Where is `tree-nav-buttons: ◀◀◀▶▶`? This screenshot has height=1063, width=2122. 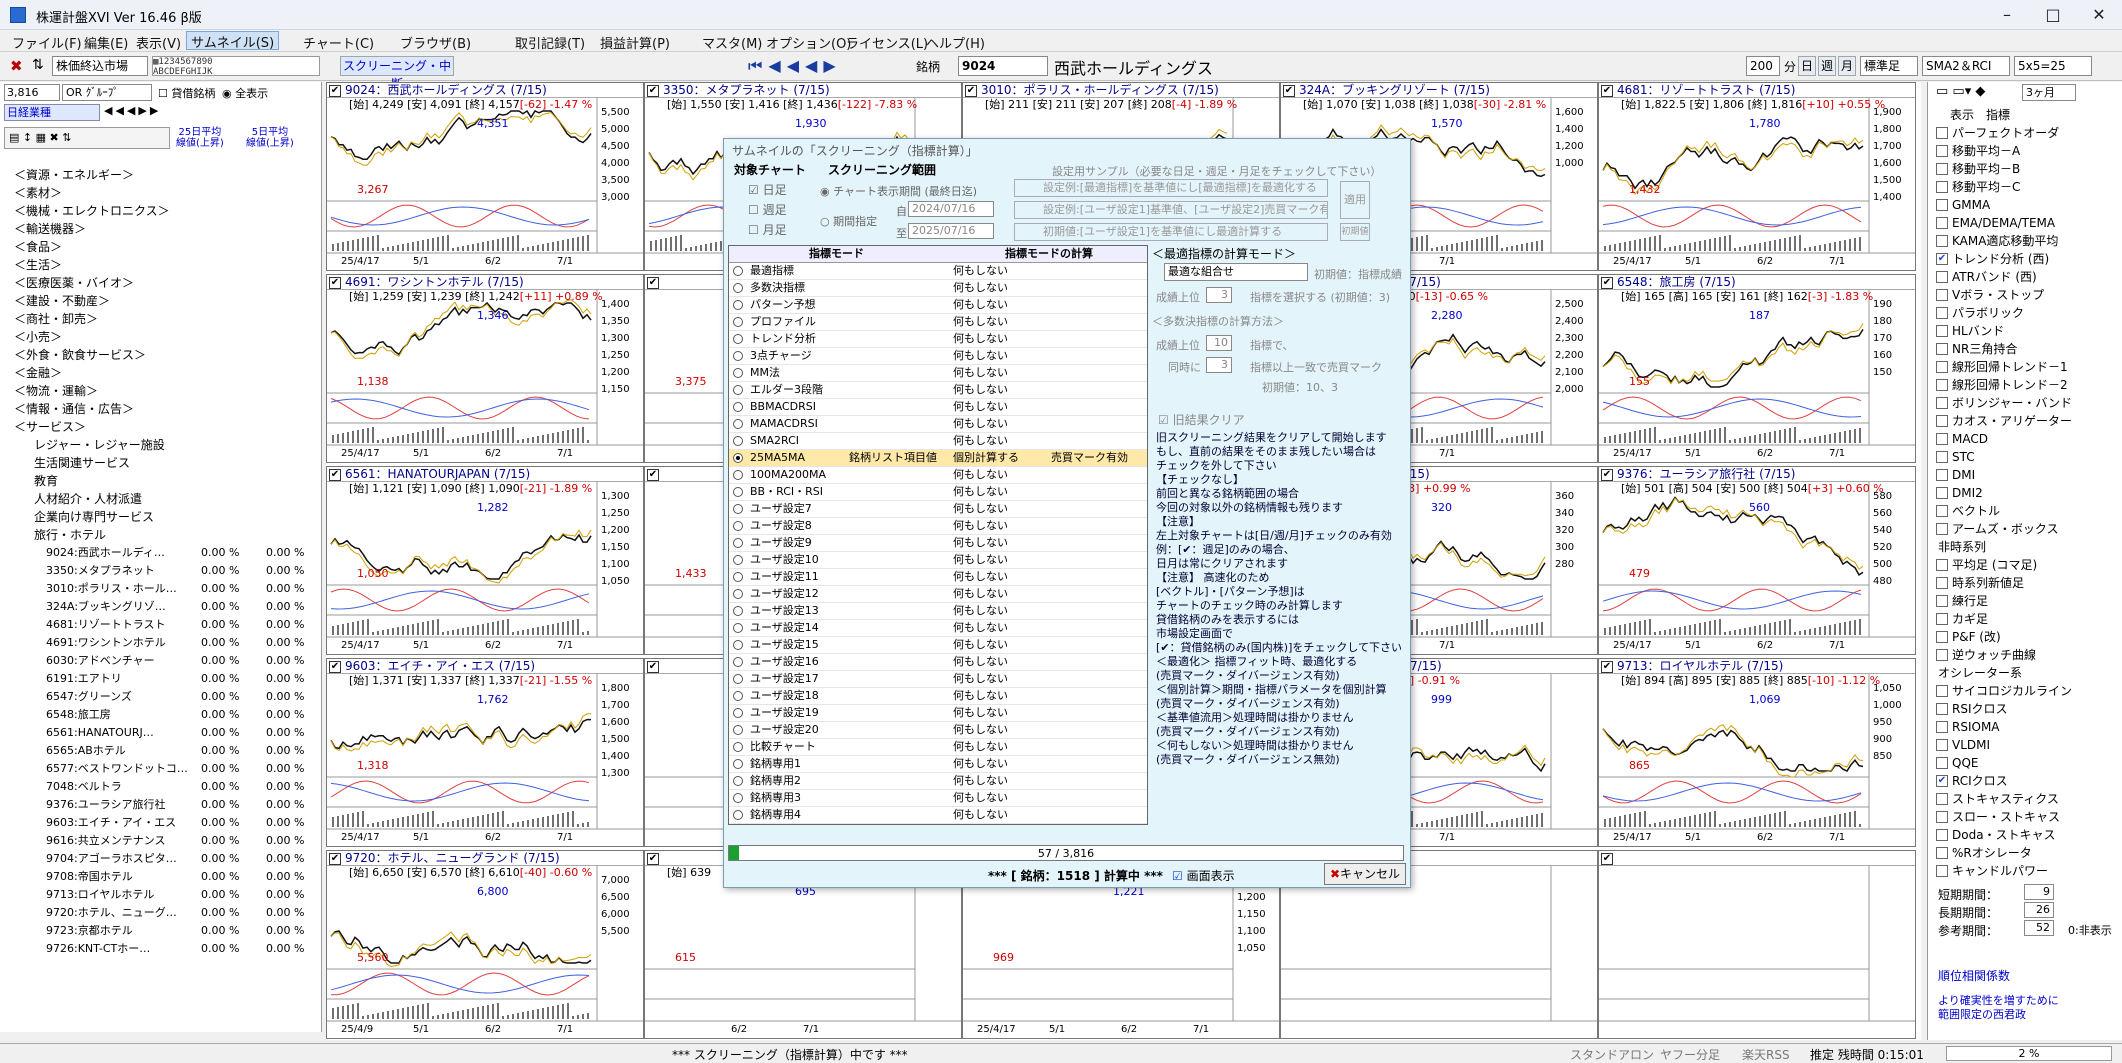
tree-nav-buttons: ◀◀◀▶▶ is located at coordinates (132, 110).